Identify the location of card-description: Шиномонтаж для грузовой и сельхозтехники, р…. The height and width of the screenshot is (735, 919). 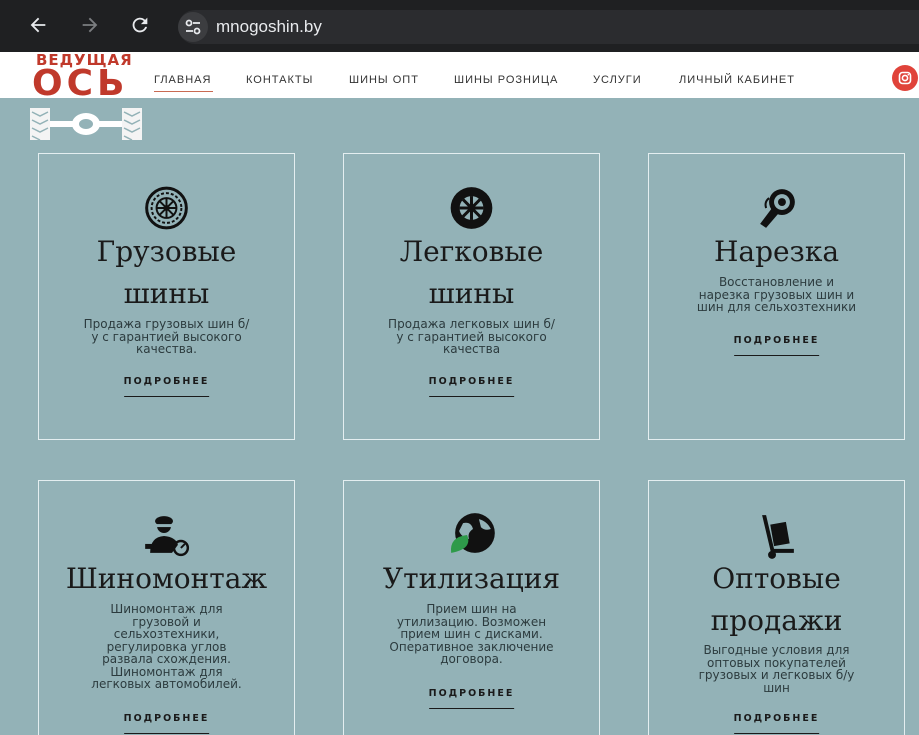
(166, 646).